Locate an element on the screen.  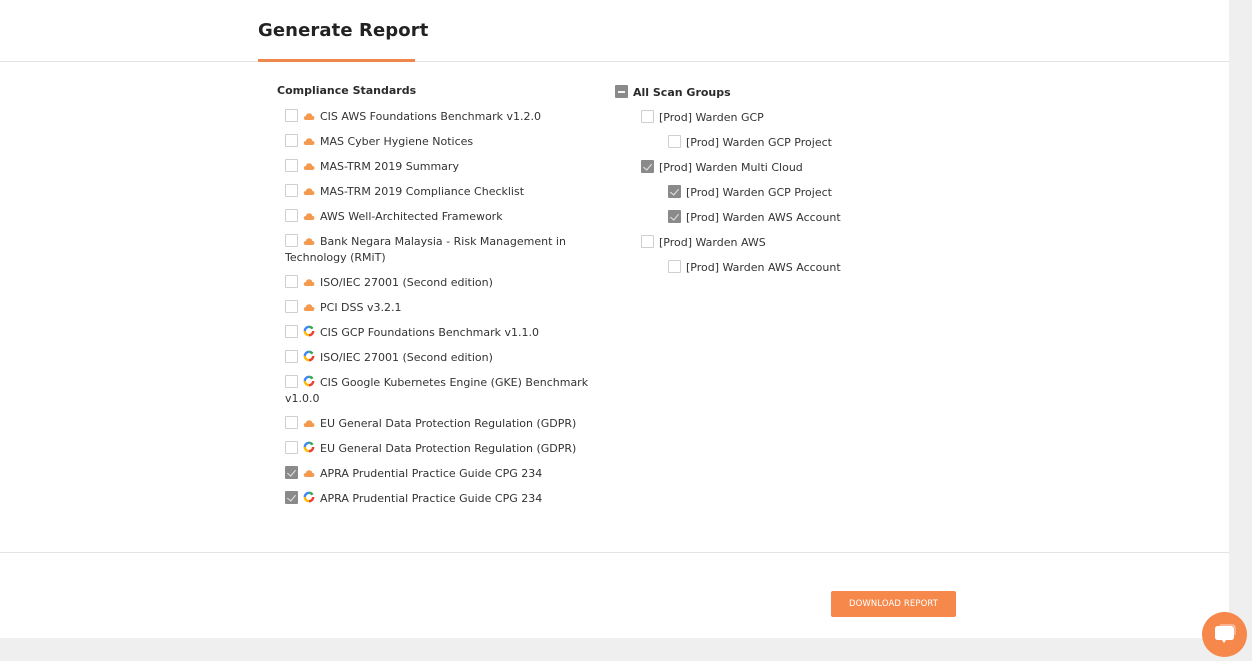
compliance-standard-item: AWS Well-Architected Framework is located at coordinates (440, 217).